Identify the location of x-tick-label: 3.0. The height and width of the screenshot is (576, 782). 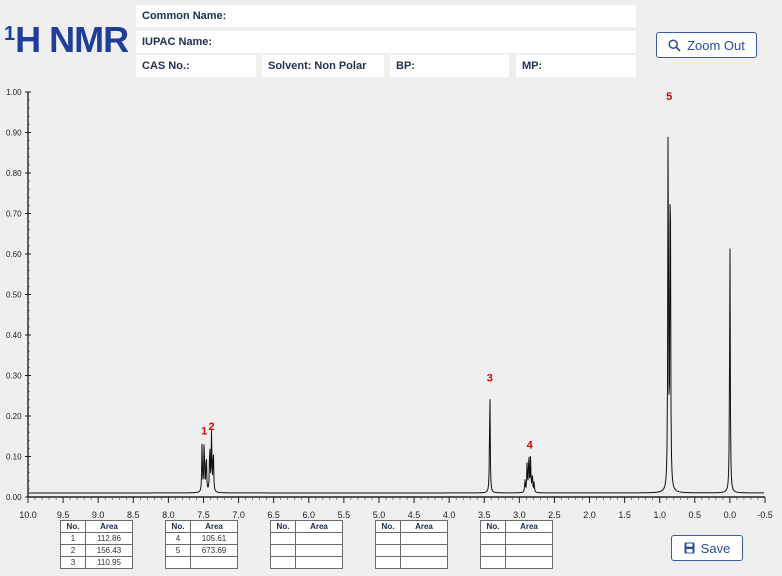
(519, 515).